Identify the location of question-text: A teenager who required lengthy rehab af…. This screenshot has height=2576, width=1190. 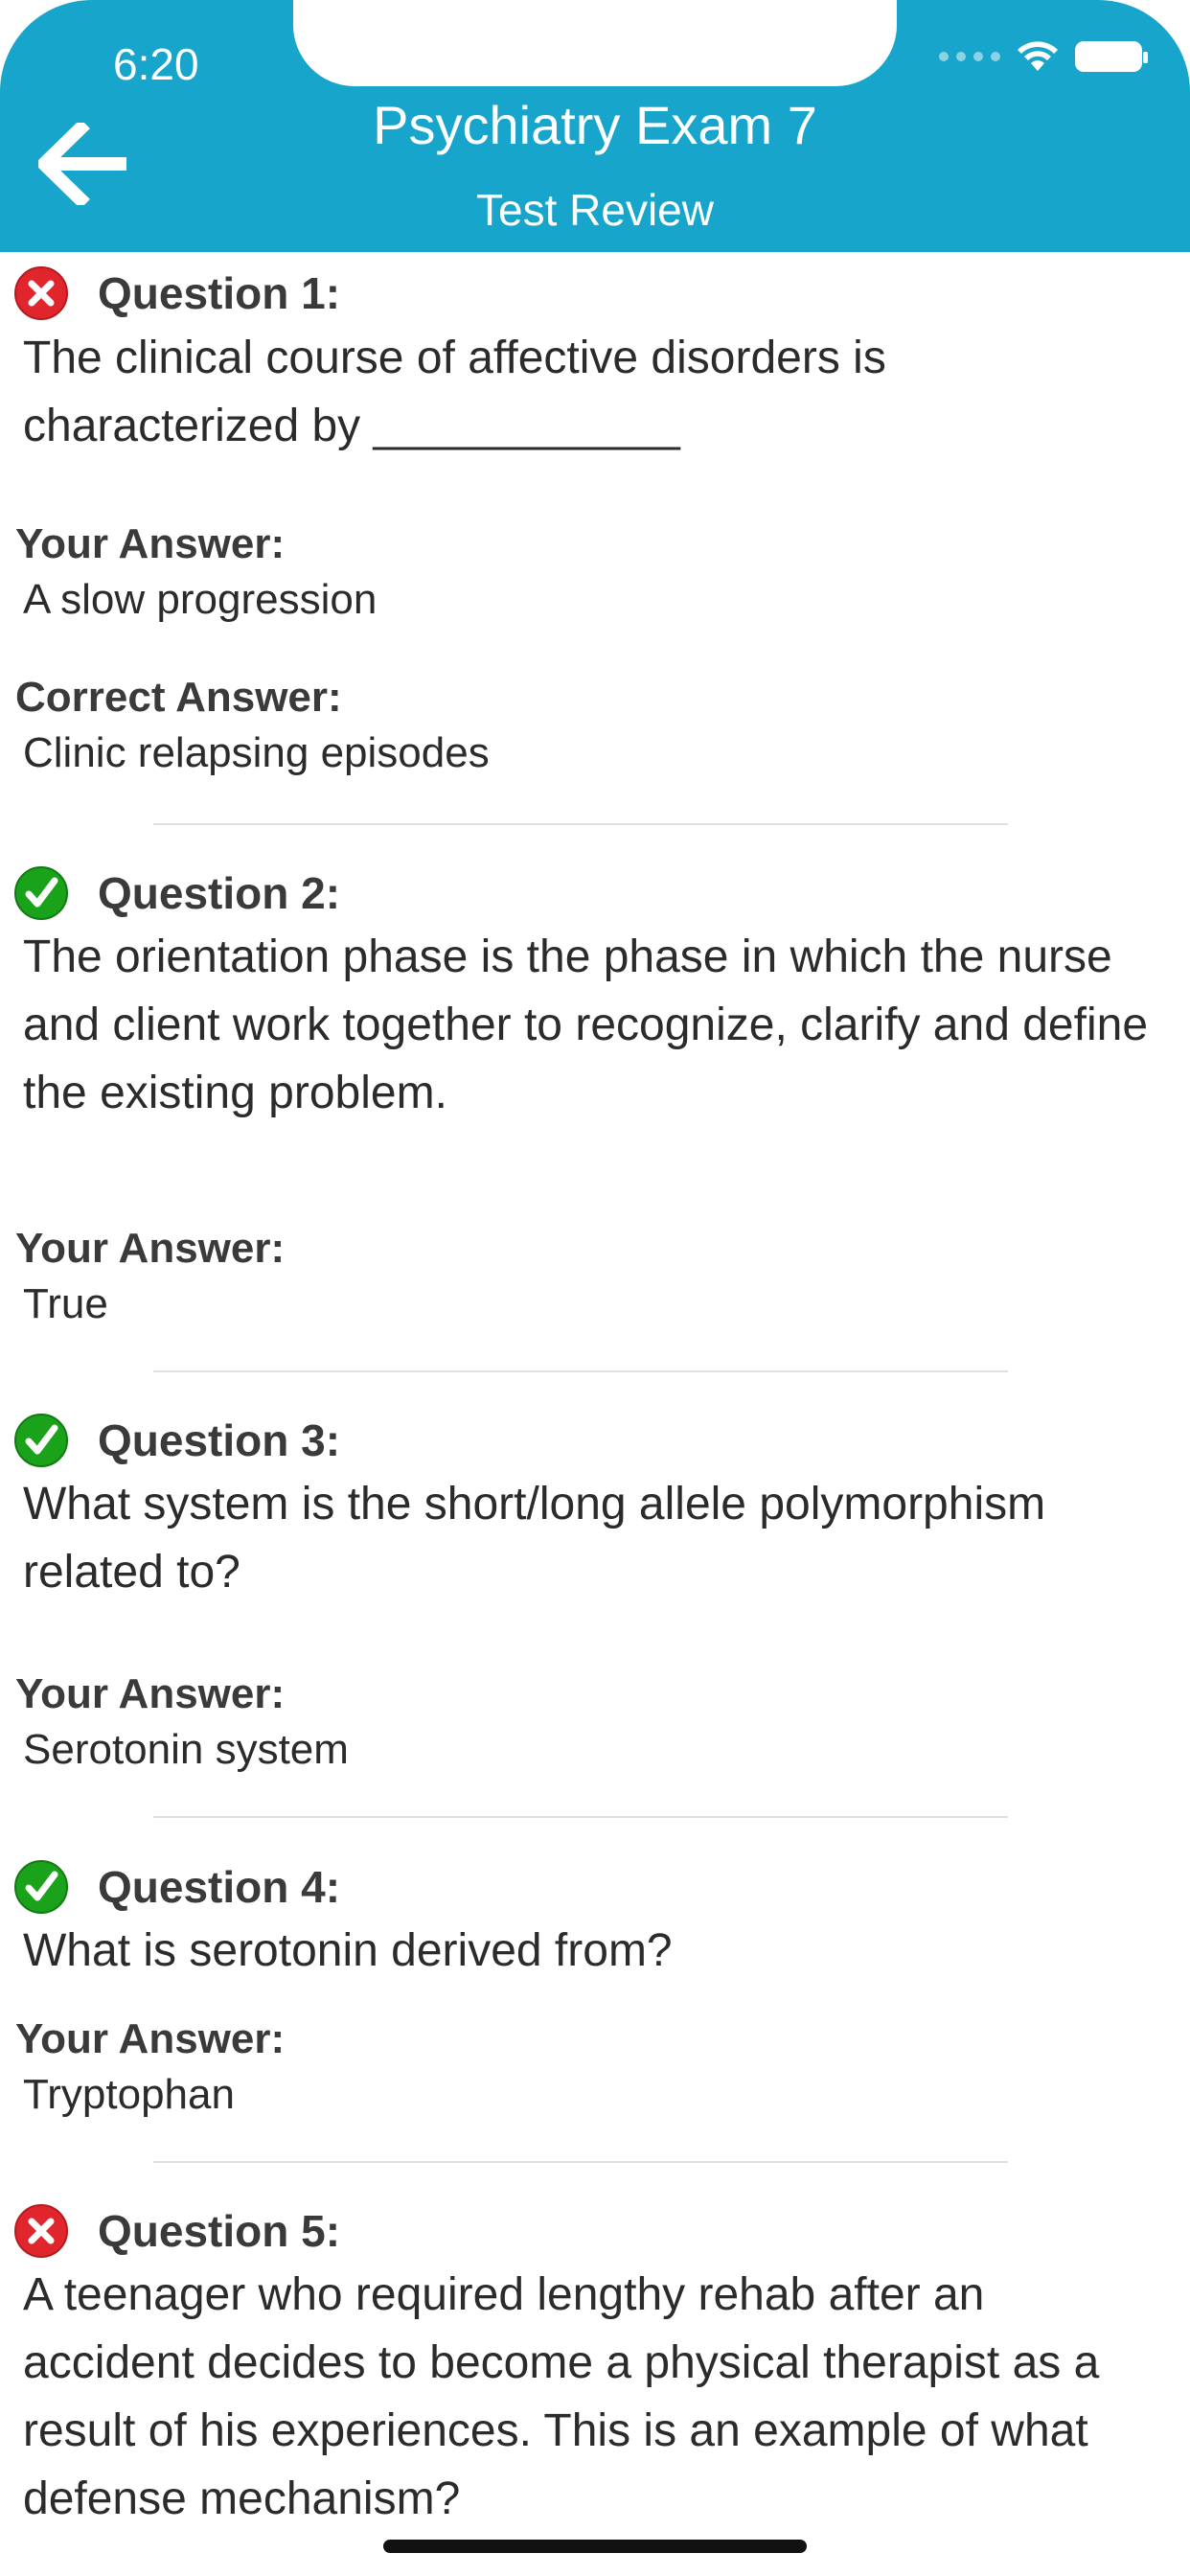
(561, 2396).